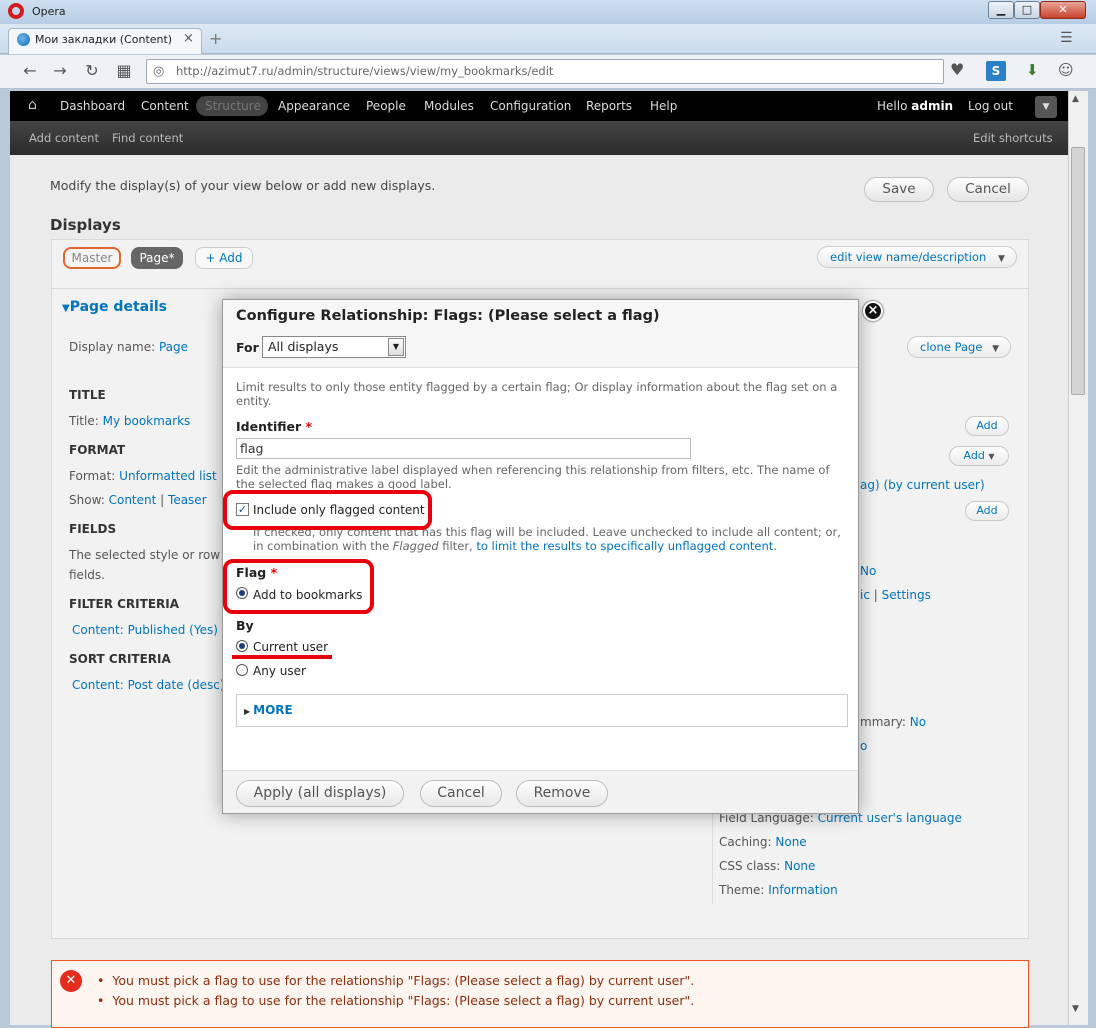  I want to click on opera-logo-icon, so click(16, 11).